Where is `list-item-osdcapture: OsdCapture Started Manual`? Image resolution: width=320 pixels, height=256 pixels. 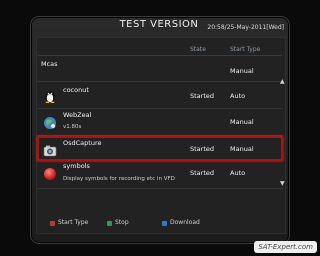
list-item-osdcapture: OsdCapture Started Manual is located at coordinates (160, 148).